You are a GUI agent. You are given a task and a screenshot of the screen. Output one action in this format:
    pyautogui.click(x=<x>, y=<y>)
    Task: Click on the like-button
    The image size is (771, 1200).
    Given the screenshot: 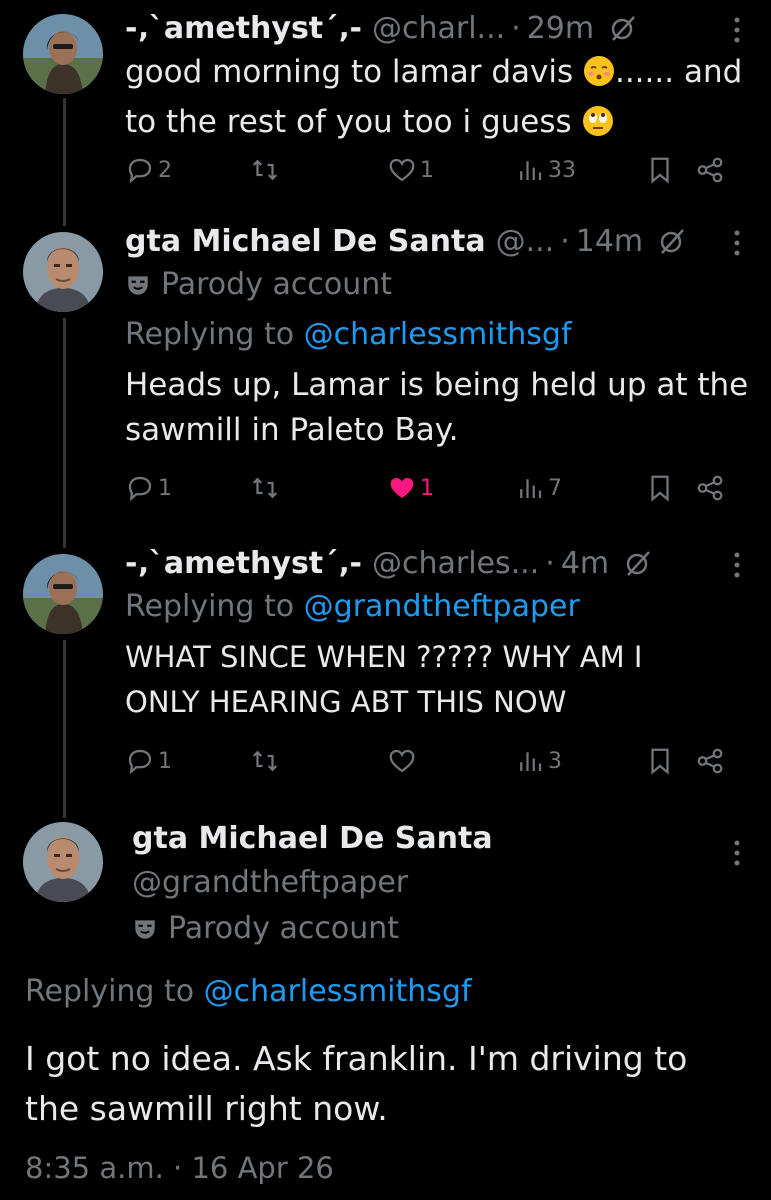 What is the action you would take?
    pyautogui.click(x=403, y=761)
    